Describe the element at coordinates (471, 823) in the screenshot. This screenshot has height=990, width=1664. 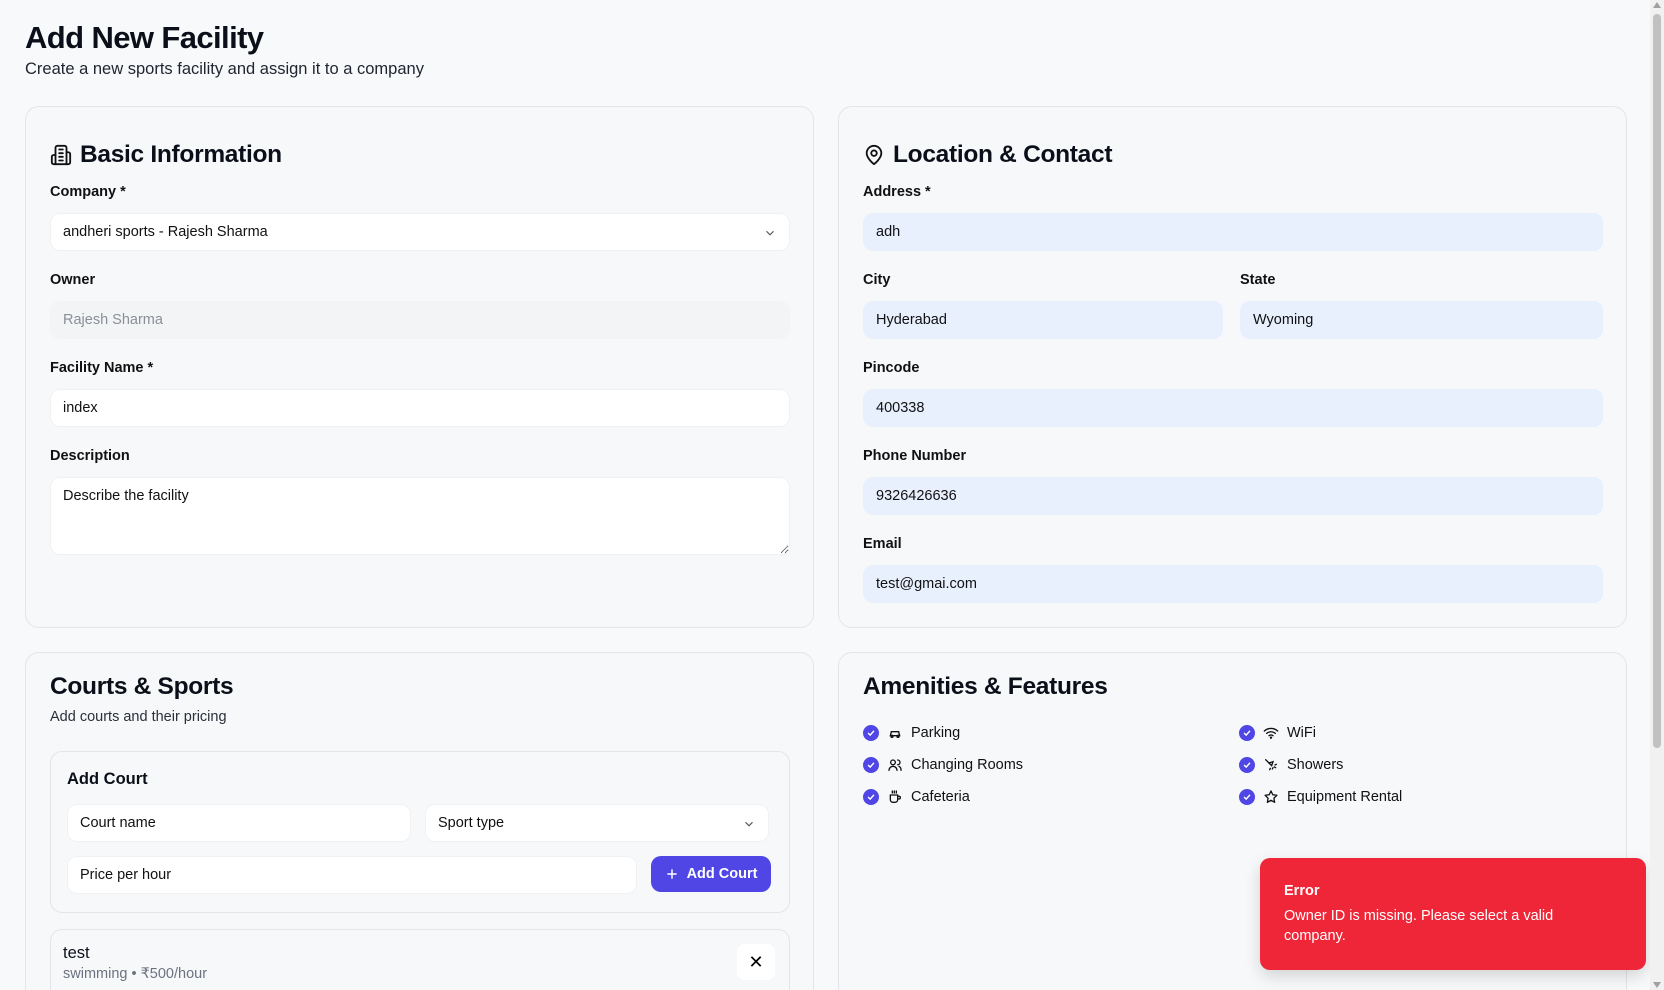
I see `sport-type-placeholder: Sport type` at that location.